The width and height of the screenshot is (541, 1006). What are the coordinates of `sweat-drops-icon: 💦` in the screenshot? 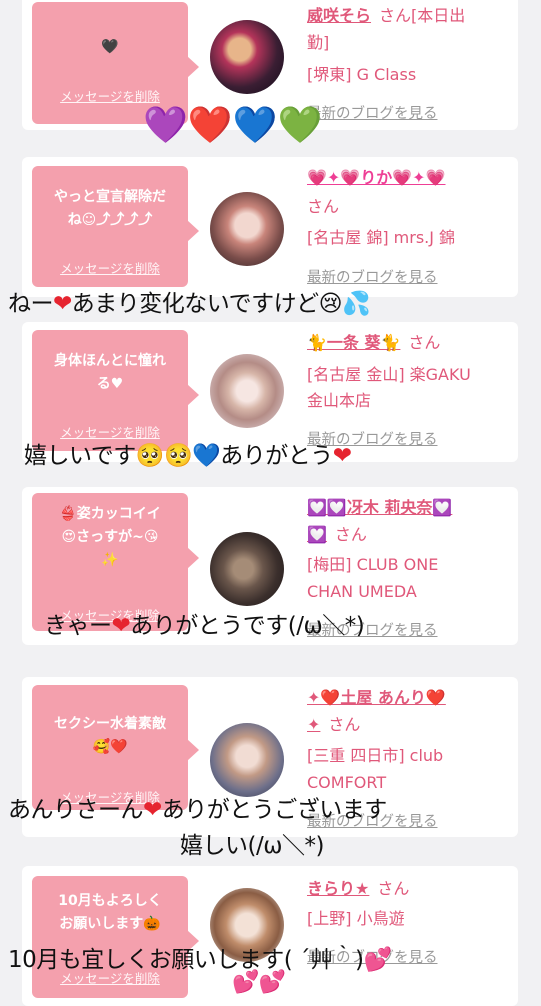 It's located at (356, 304).